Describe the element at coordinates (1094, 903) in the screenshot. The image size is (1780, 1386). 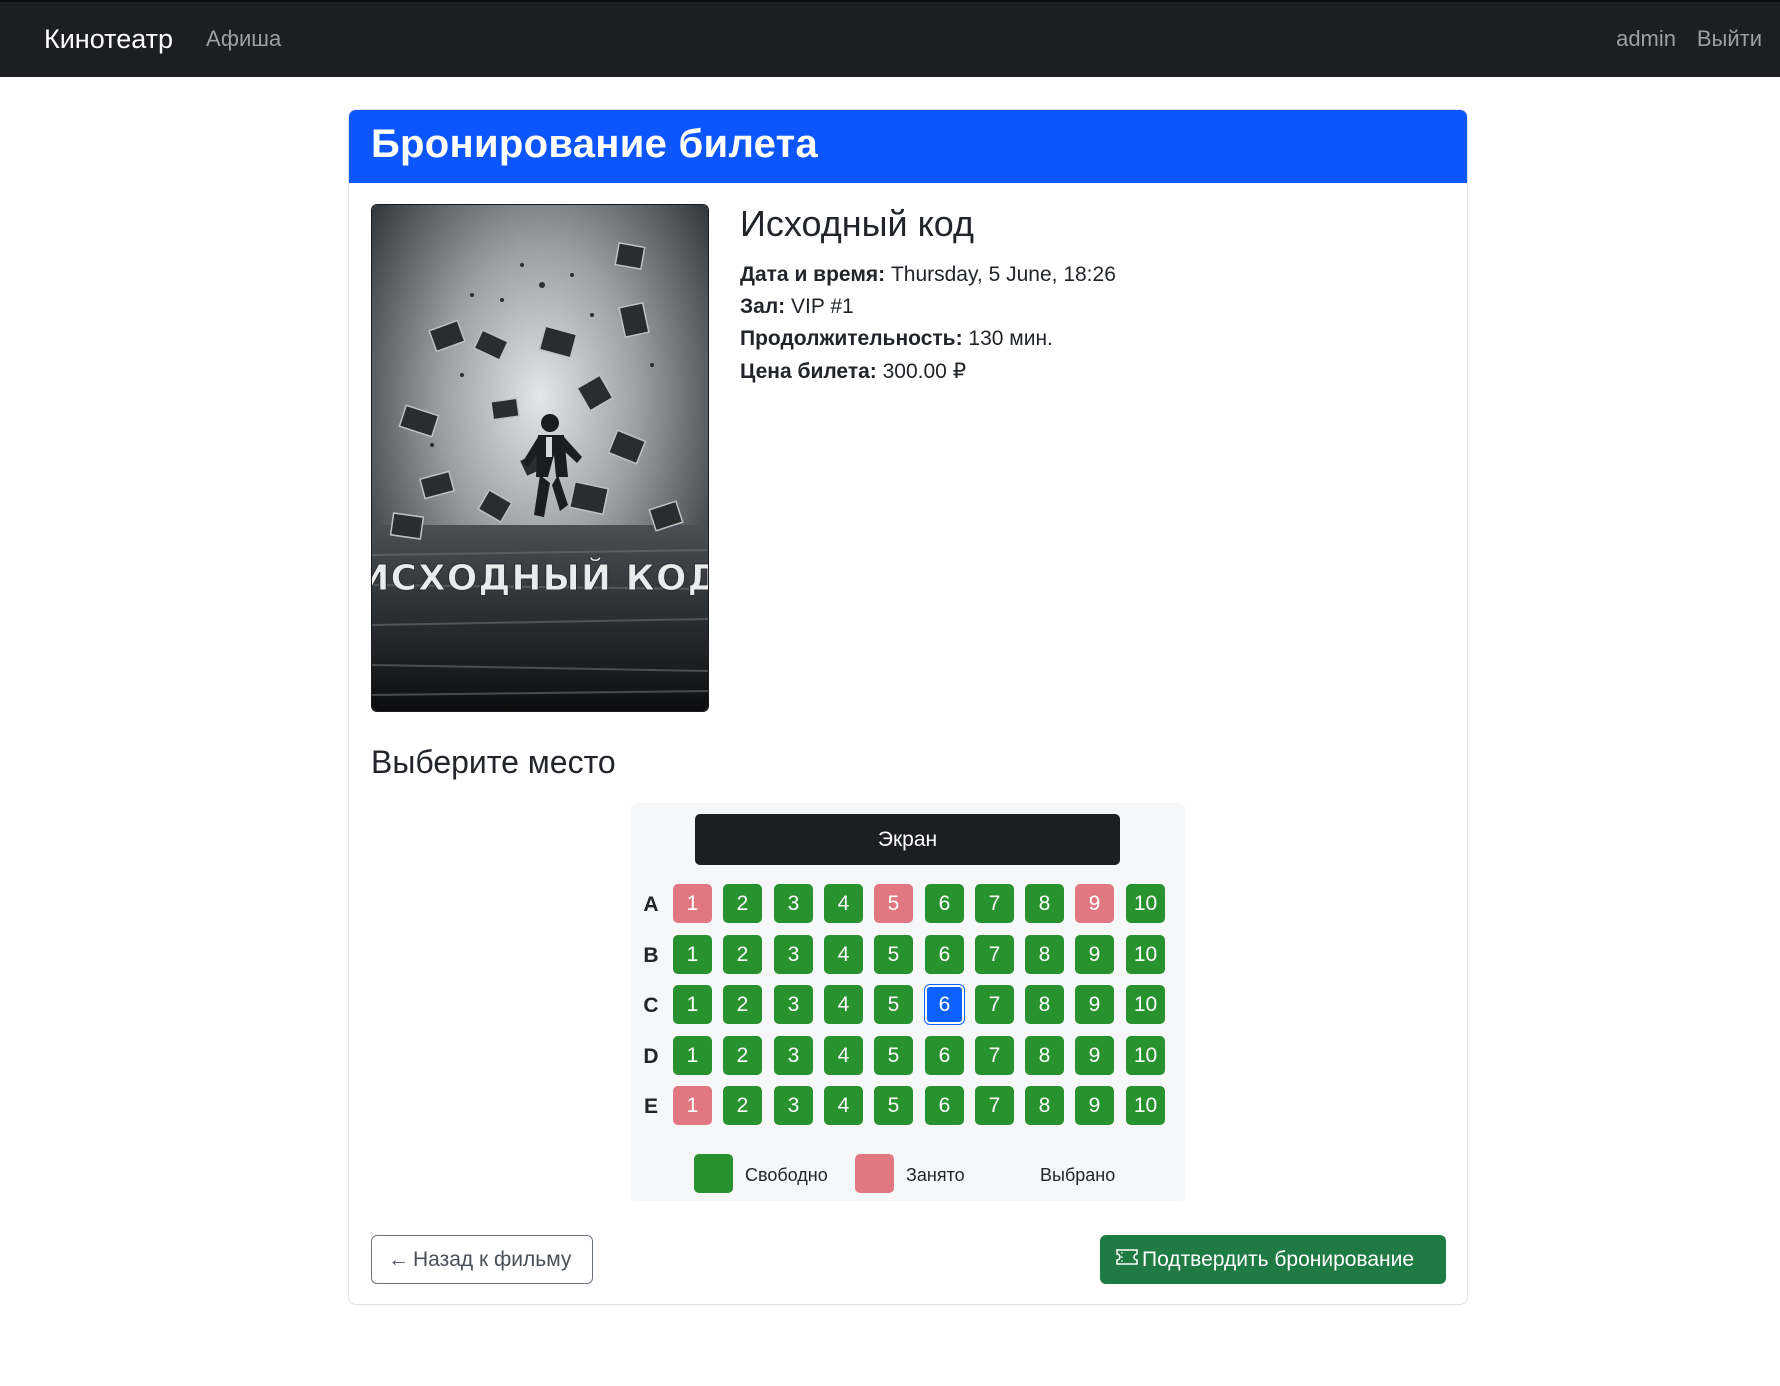
I see `seat-A-9: 9` at that location.